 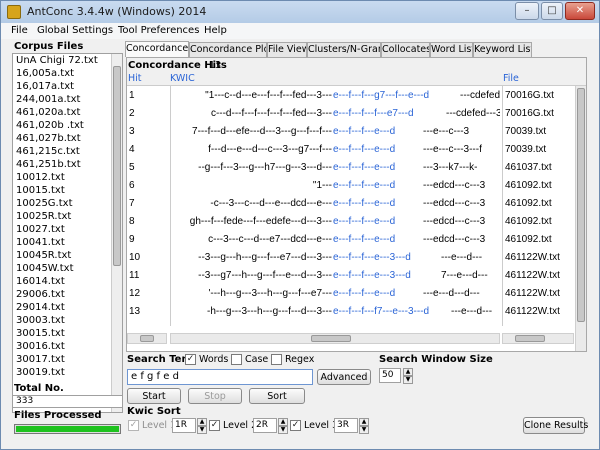 What do you see at coordinates (364, 422) in the screenshot?
I see `level3-up-button: ▲` at bounding box center [364, 422].